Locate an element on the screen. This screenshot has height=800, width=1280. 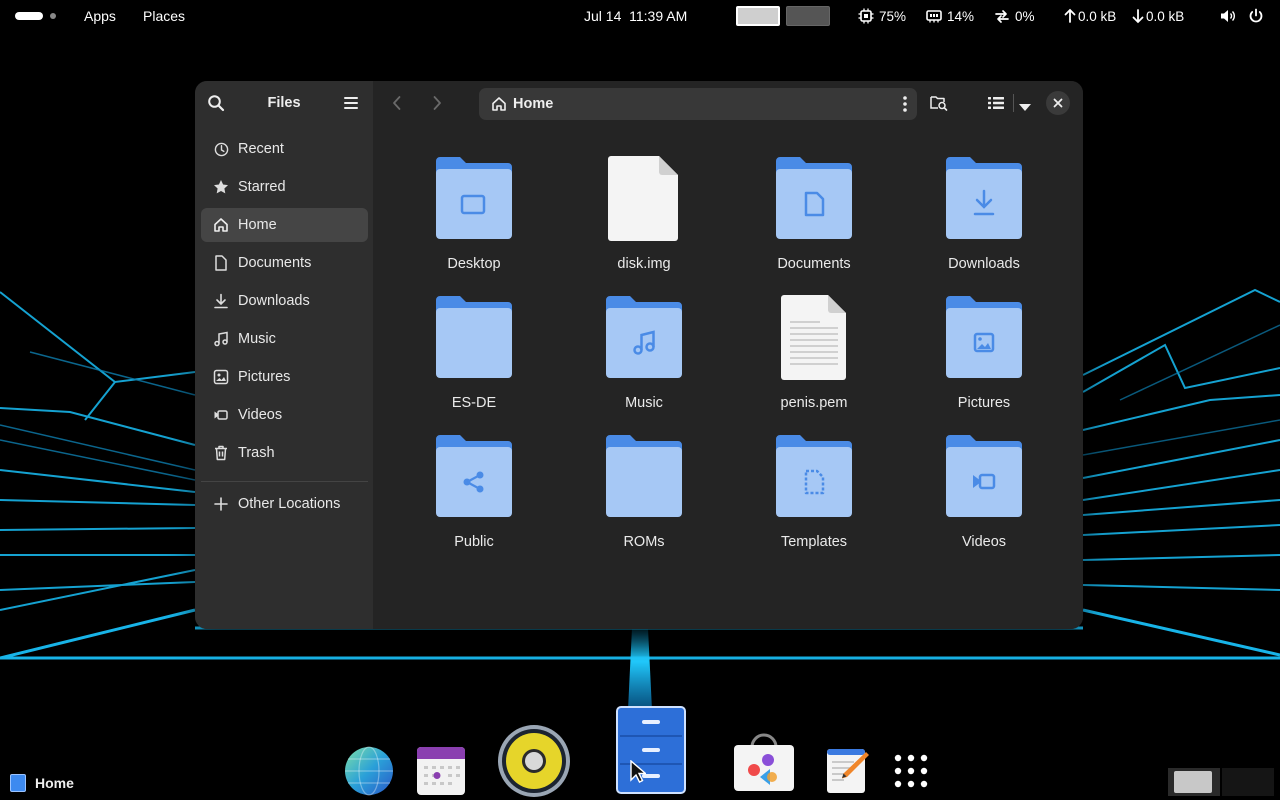
sidebar-item-label: Videos is located at coordinates (260, 415).